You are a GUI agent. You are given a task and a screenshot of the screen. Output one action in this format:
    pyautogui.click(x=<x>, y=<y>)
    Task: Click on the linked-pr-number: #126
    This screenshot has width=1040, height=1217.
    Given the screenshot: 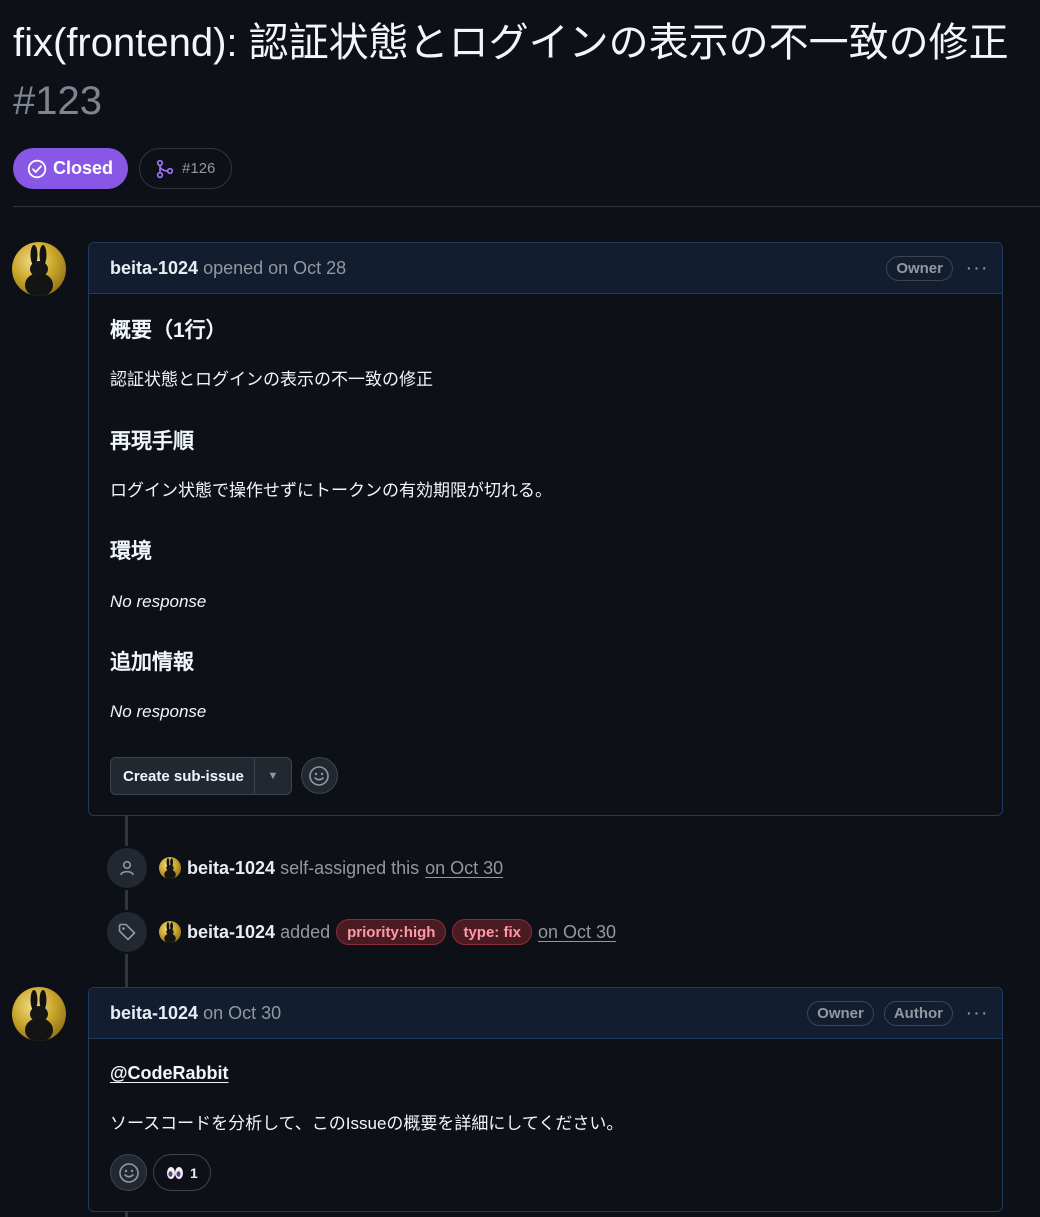 What is the action you would take?
    pyautogui.click(x=199, y=168)
    